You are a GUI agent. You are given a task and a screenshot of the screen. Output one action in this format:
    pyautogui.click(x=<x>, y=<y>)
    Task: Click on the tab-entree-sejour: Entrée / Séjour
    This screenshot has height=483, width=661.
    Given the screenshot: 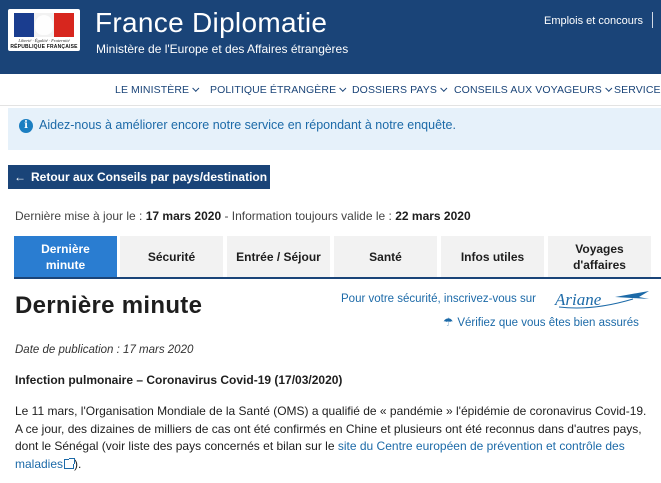 What is the action you would take?
    pyautogui.click(x=278, y=256)
    